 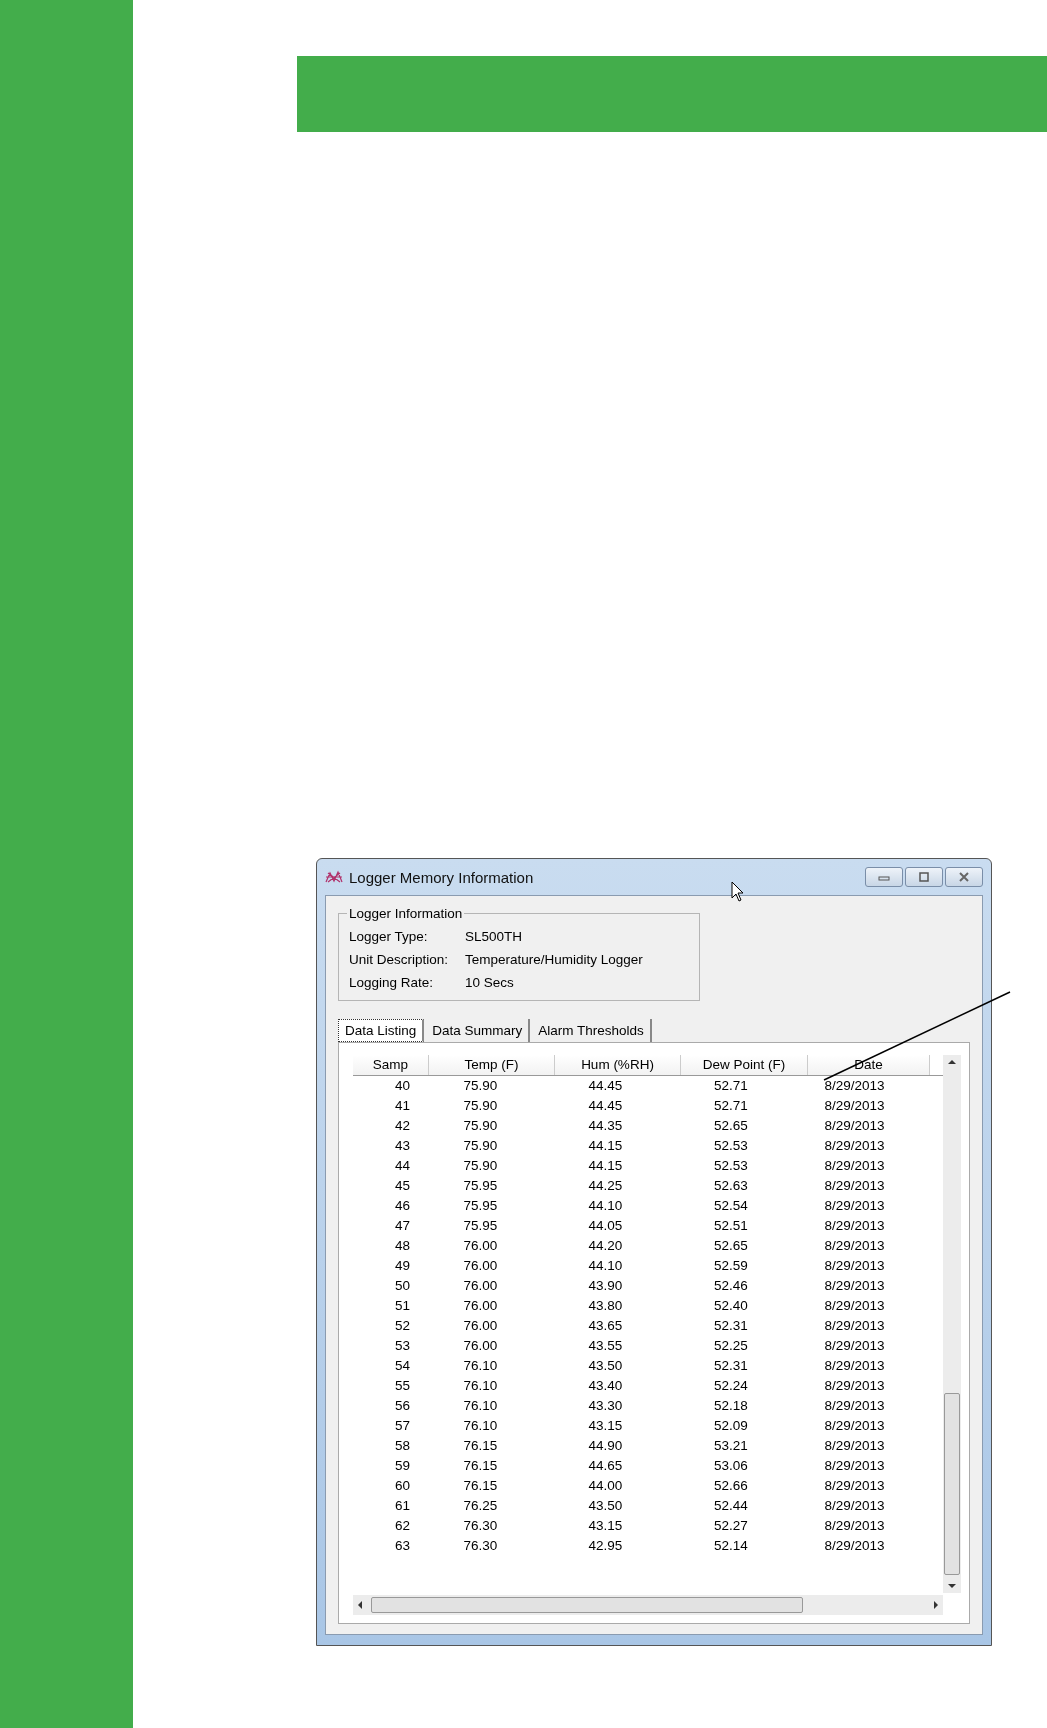 What do you see at coordinates (605, 1446) in the screenshot?
I see `table-cell-text: 44.90` at bounding box center [605, 1446].